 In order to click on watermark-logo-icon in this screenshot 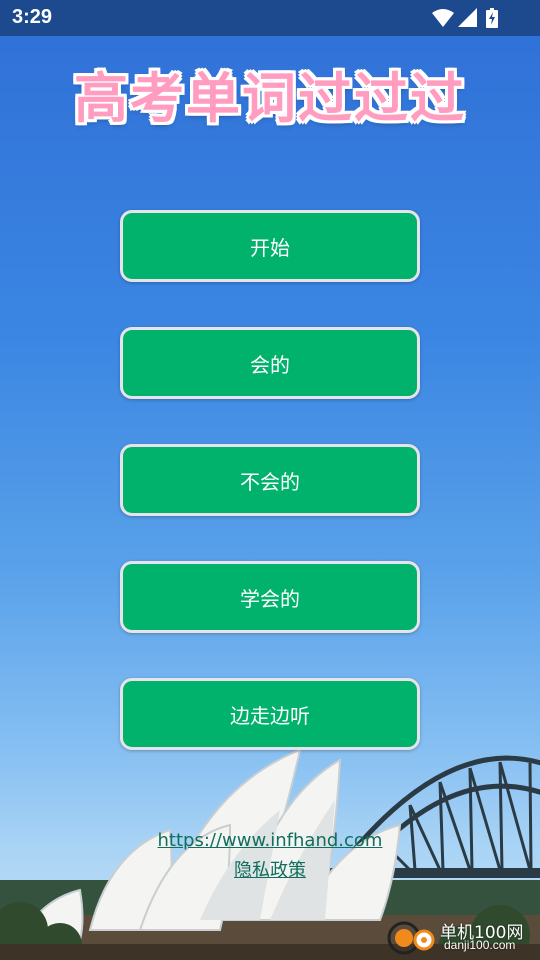, I will do `click(411, 938)`.